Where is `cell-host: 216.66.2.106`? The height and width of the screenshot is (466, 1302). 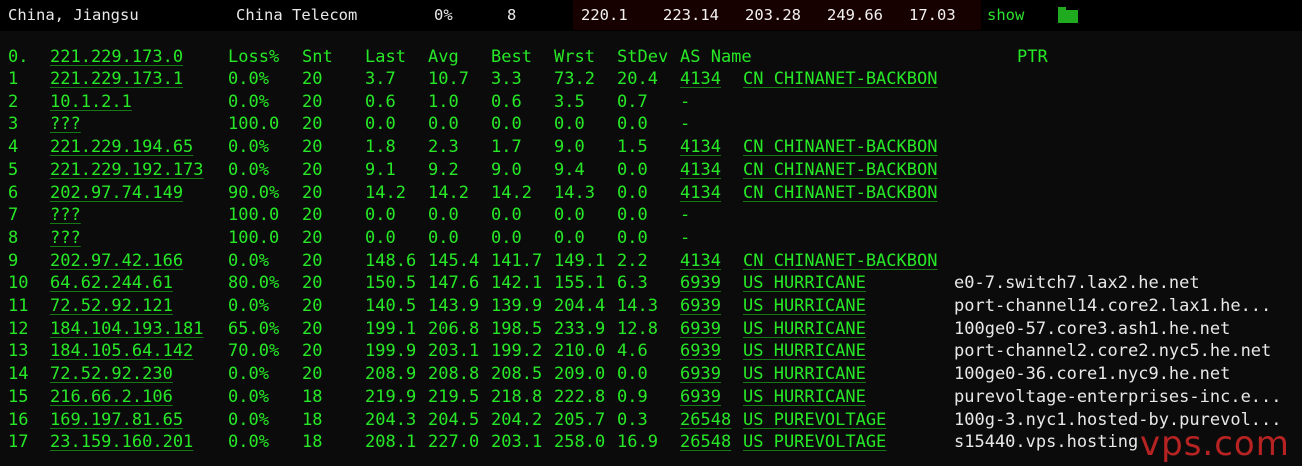 cell-host: 216.66.2.106 is located at coordinates (111, 397).